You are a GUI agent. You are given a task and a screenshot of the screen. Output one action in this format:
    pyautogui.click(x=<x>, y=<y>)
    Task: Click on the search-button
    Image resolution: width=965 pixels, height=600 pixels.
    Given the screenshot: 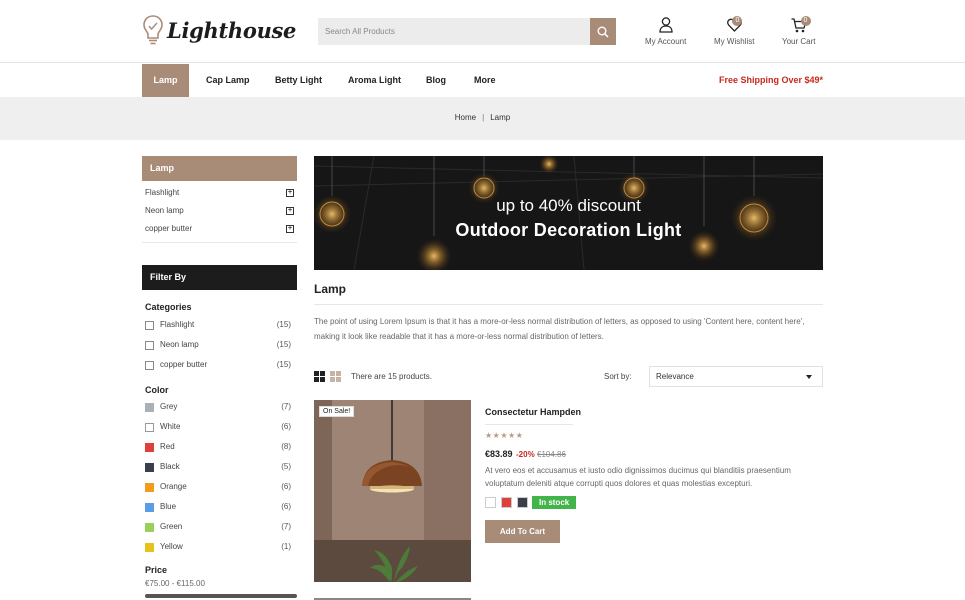 What is the action you would take?
    pyautogui.click(x=603, y=31)
    